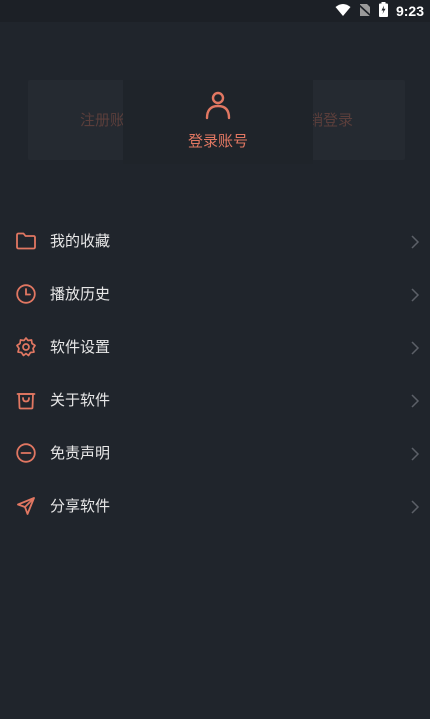 This screenshot has width=430, height=719. Describe the element at coordinates (80, 347) in the screenshot. I see `menu-item-label: 软件设置` at that location.